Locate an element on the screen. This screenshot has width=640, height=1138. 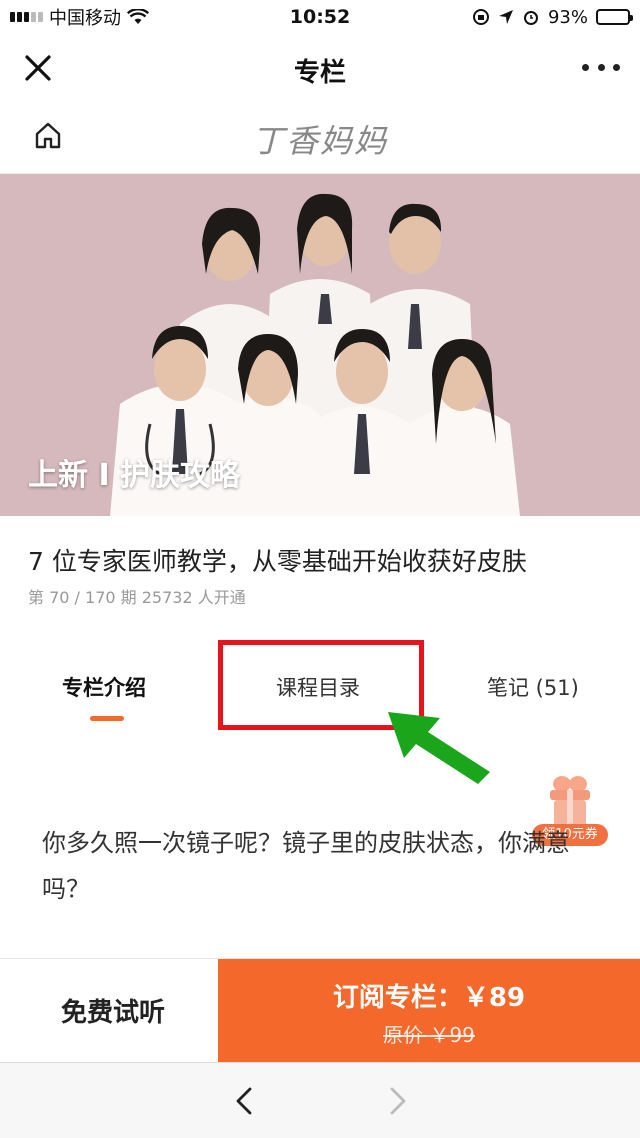
forward-arrow-icon is located at coordinates (398, 1101).